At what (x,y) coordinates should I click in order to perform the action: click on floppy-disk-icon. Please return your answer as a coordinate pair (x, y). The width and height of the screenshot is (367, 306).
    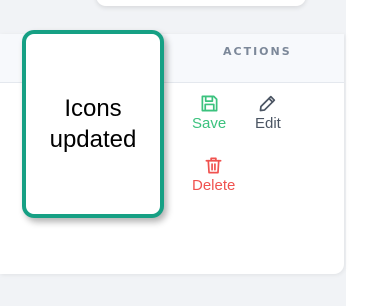
    Looking at the image, I should click on (209, 104).